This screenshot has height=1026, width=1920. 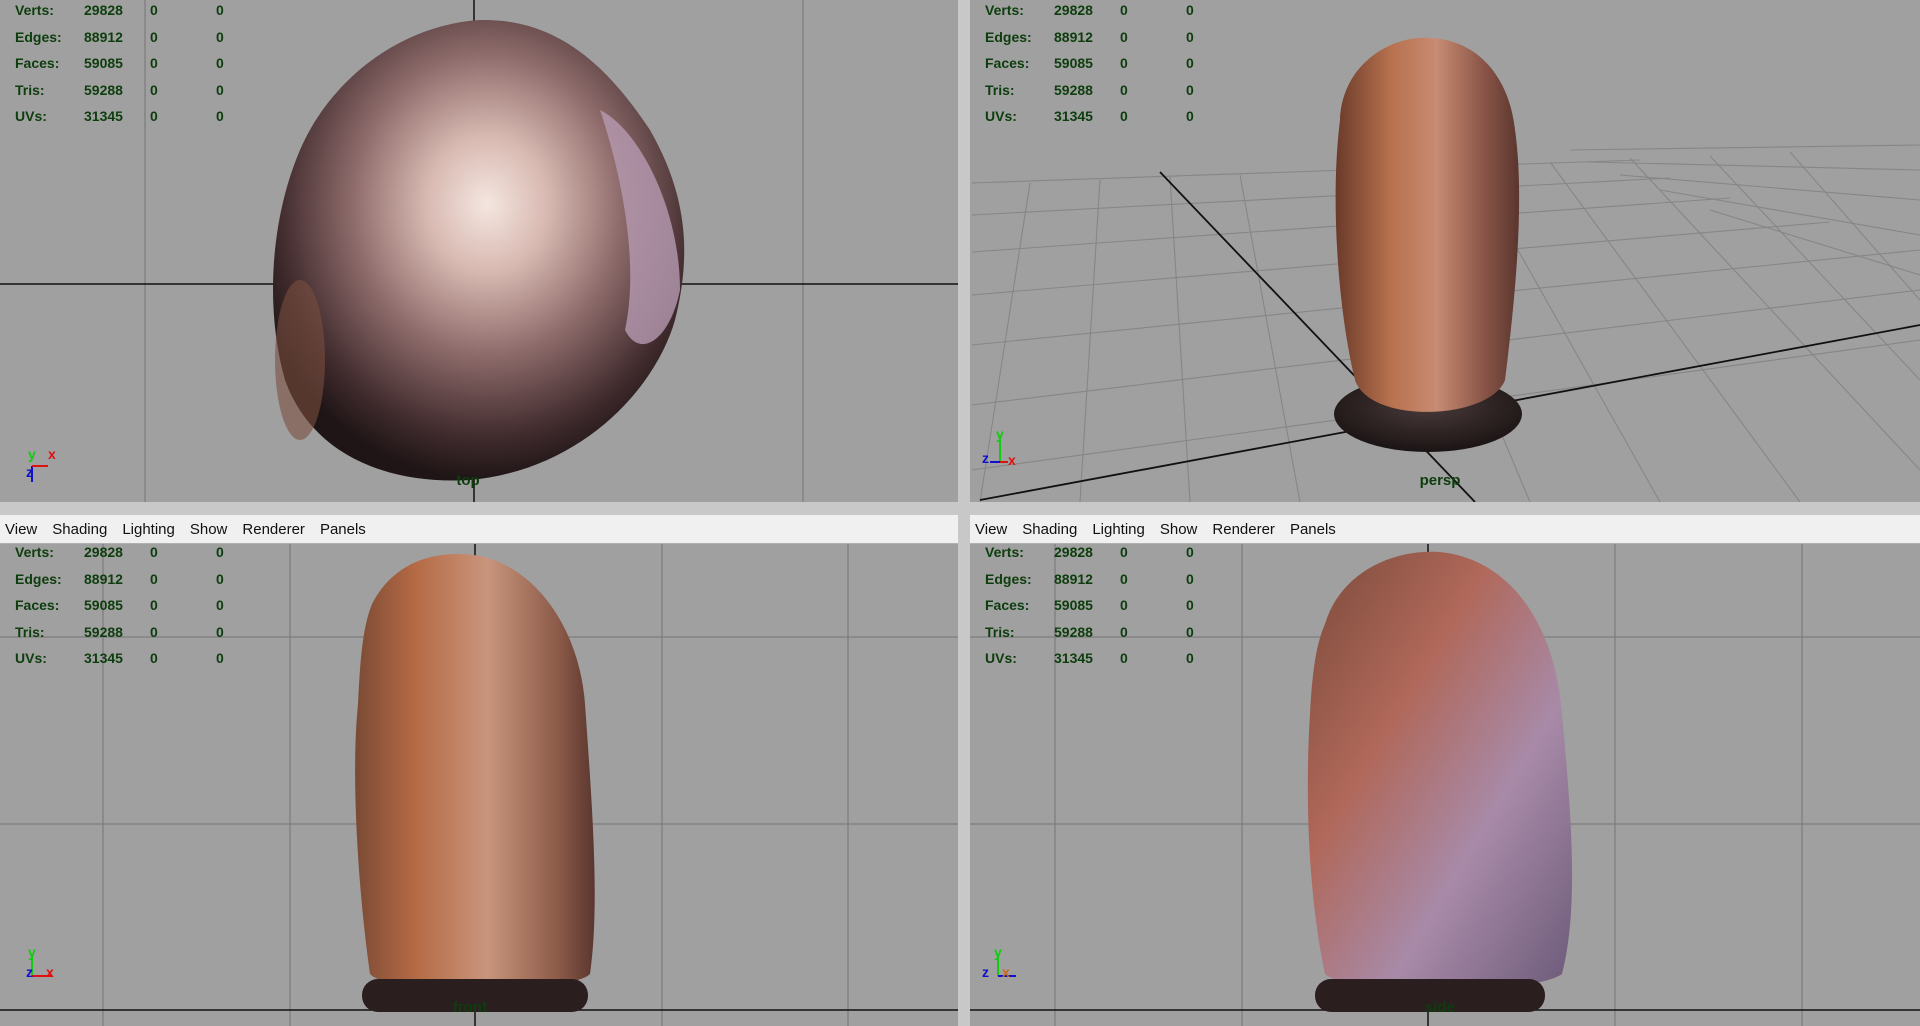 I want to click on camera-label-top: top, so click(x=468, y=480).